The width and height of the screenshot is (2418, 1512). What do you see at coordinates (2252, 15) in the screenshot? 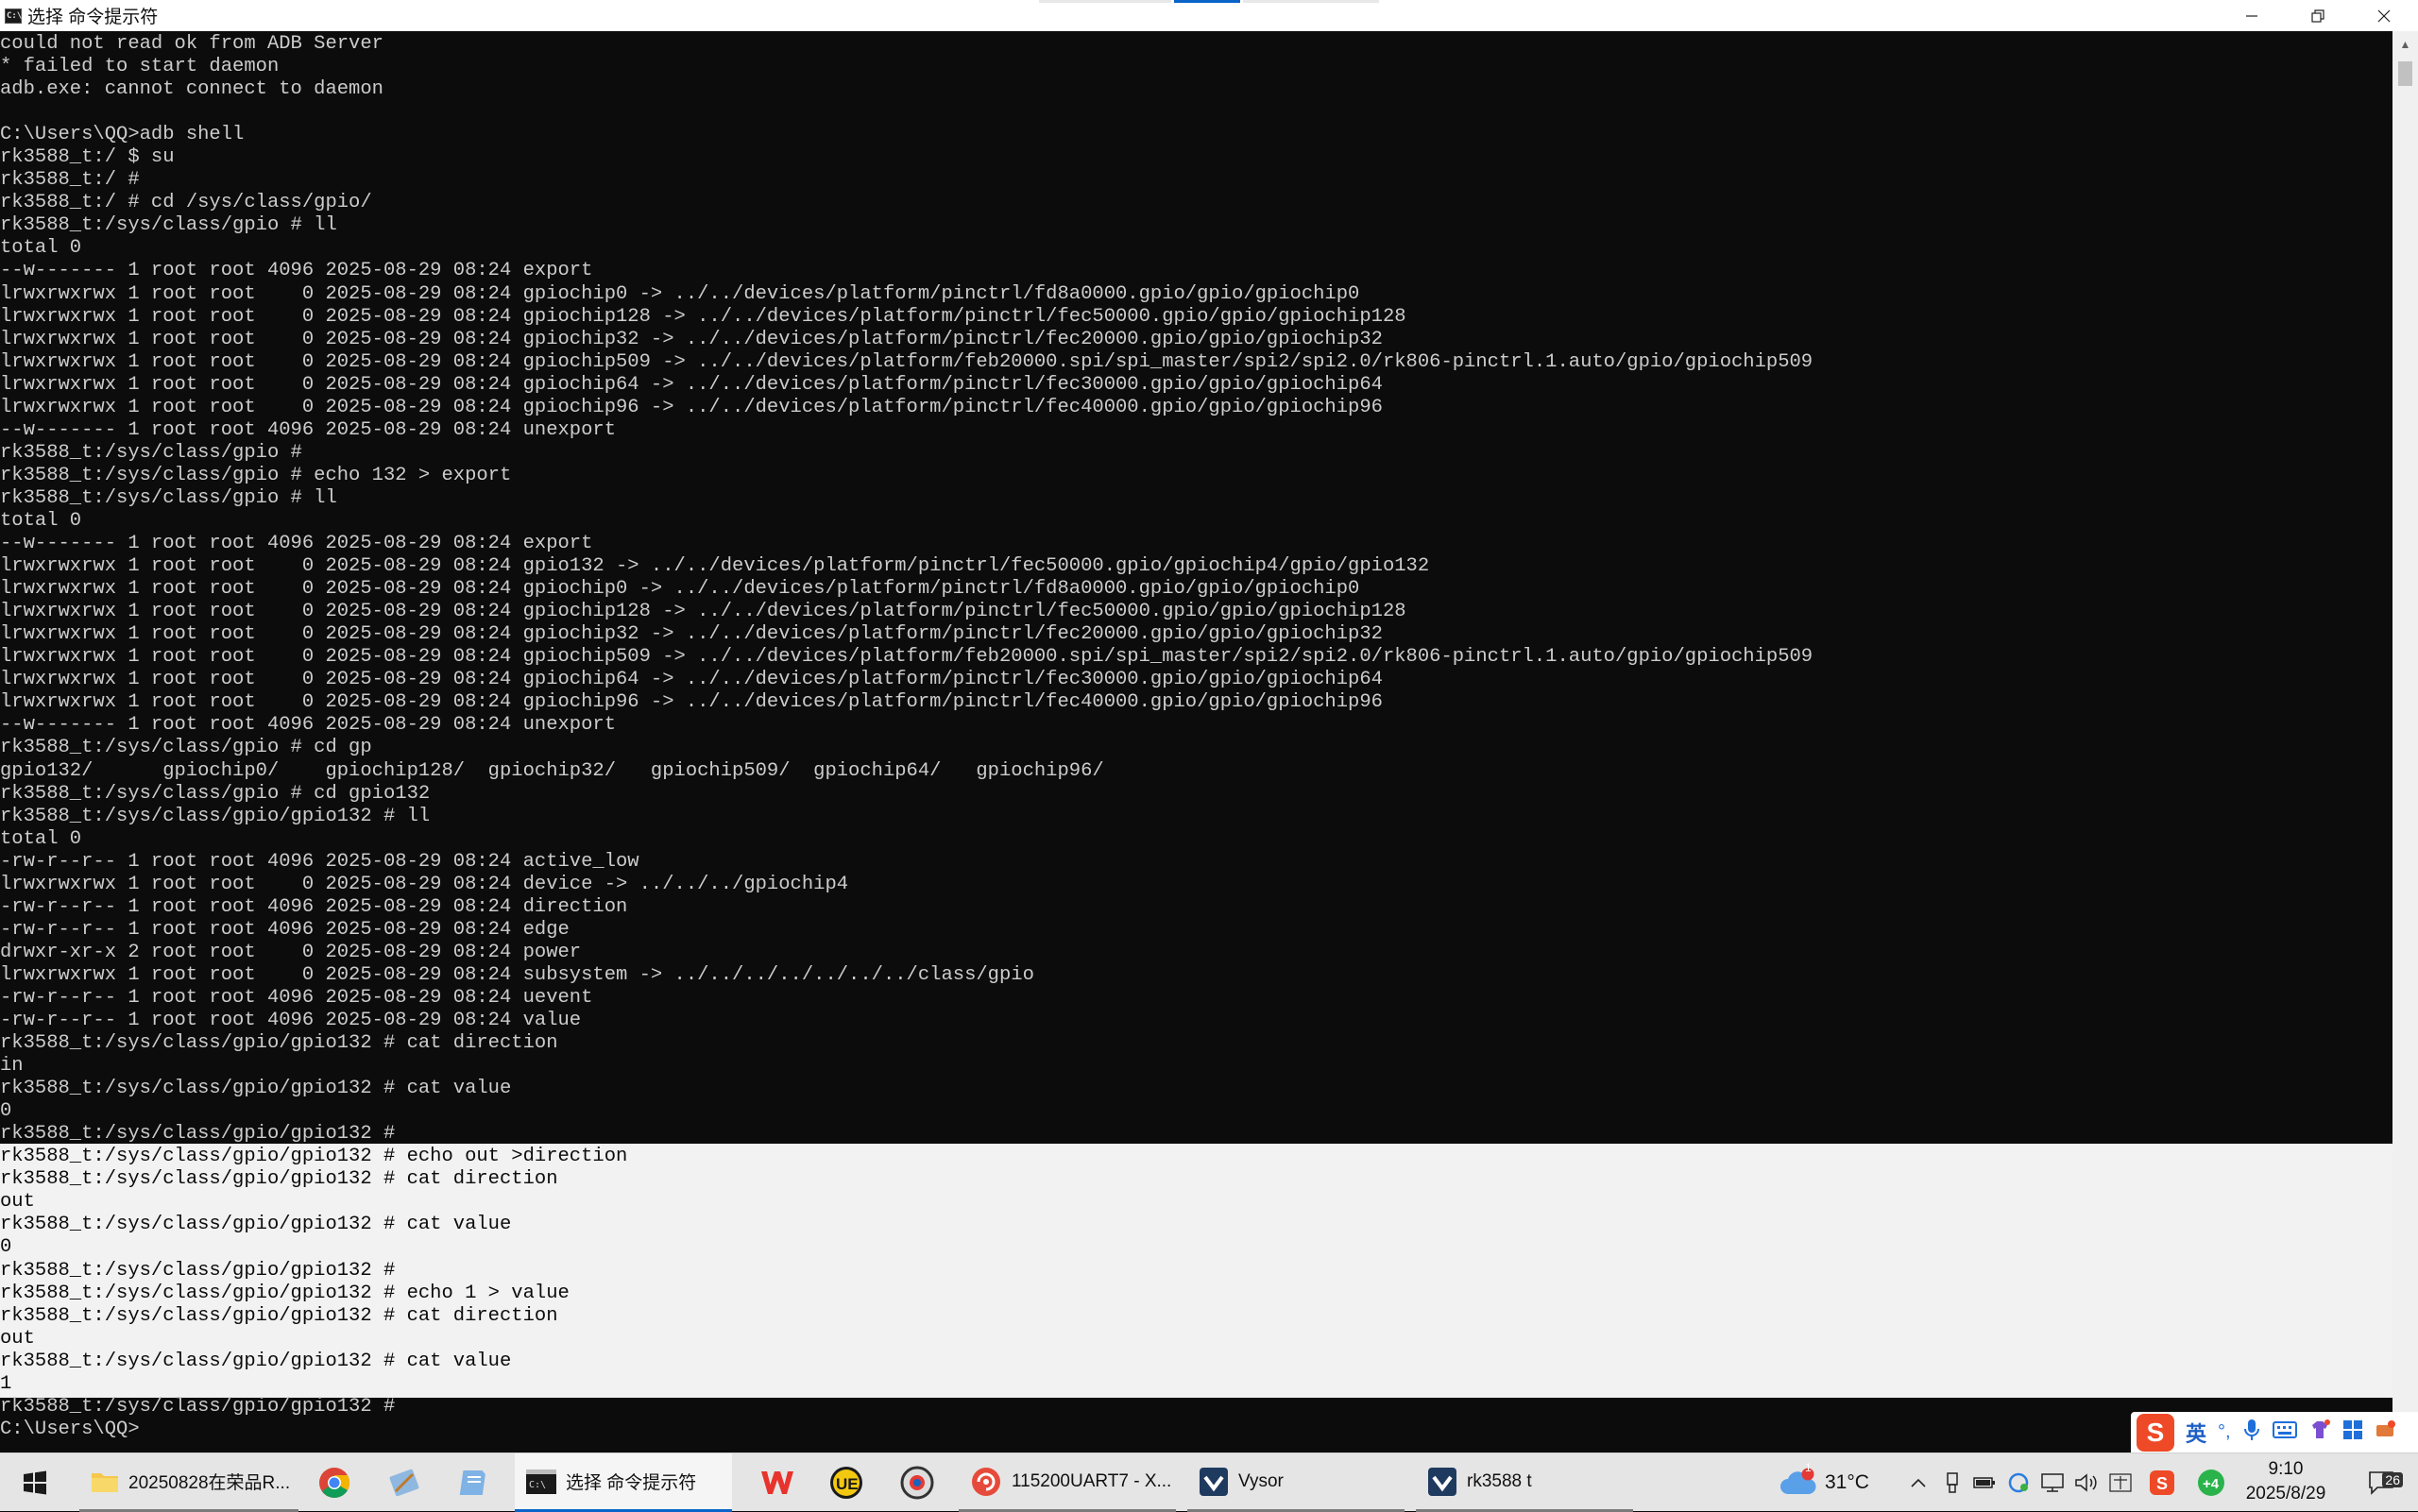
I see `minimize-button` at bounding box center [2252, 15].